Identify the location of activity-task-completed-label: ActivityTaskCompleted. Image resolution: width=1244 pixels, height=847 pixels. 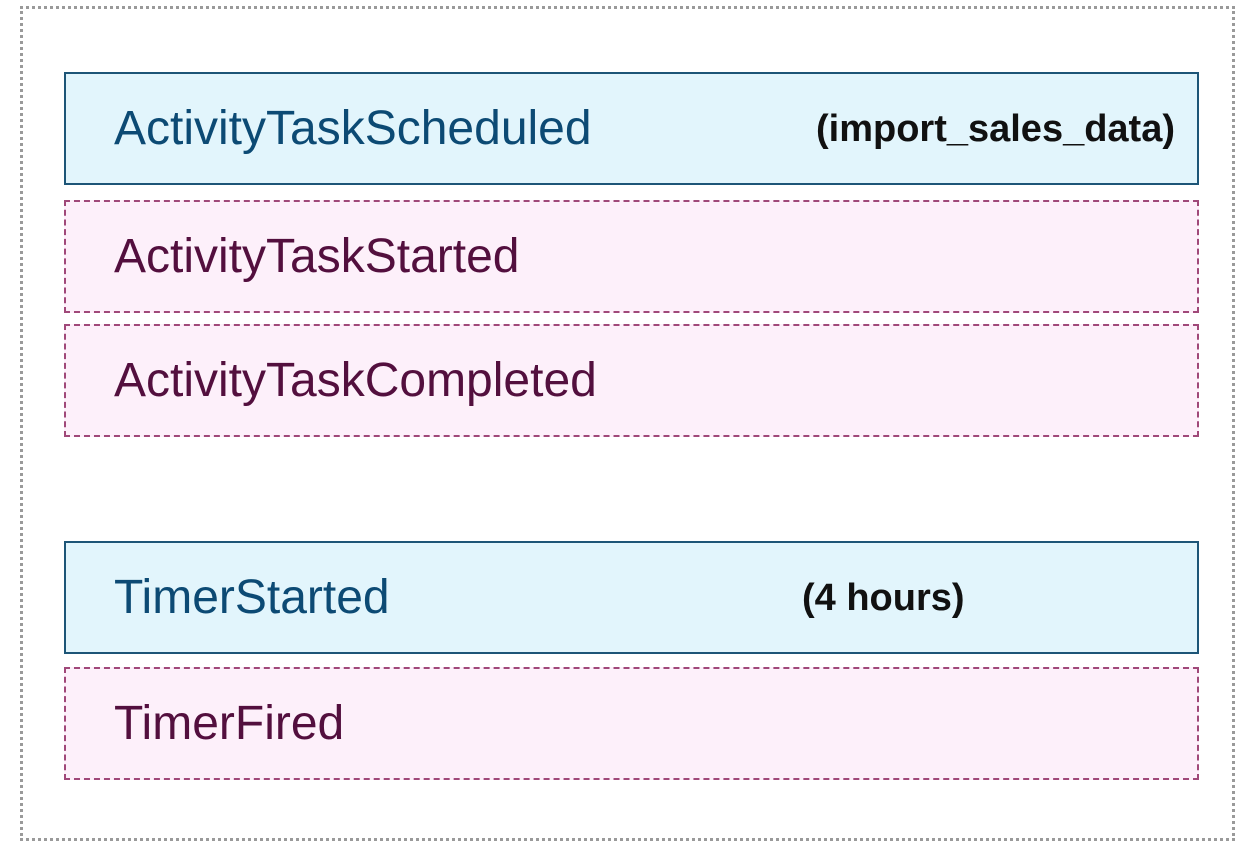
(355, 380).